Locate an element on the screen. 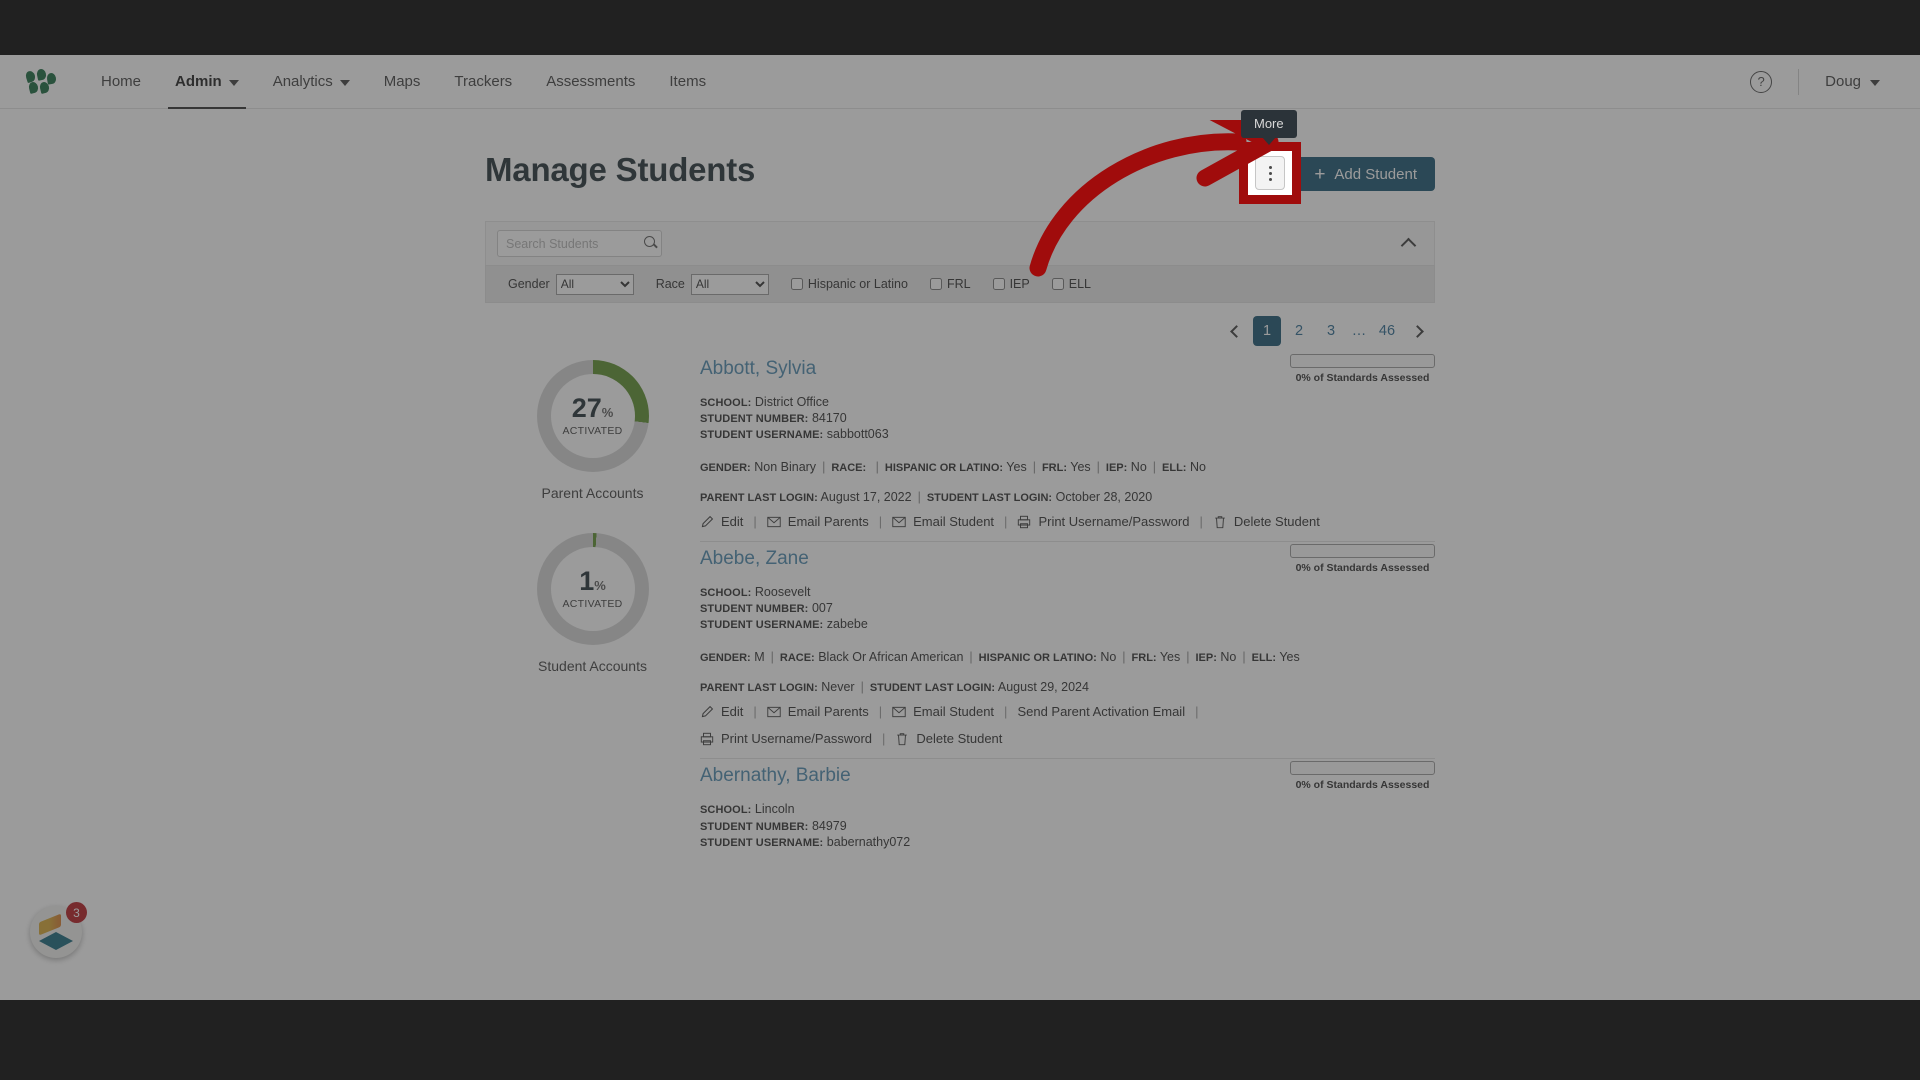 The height and width of the screenshot is (1080, 1920). nav-item-analytics: Analytics is located at coordinates (311, 82).